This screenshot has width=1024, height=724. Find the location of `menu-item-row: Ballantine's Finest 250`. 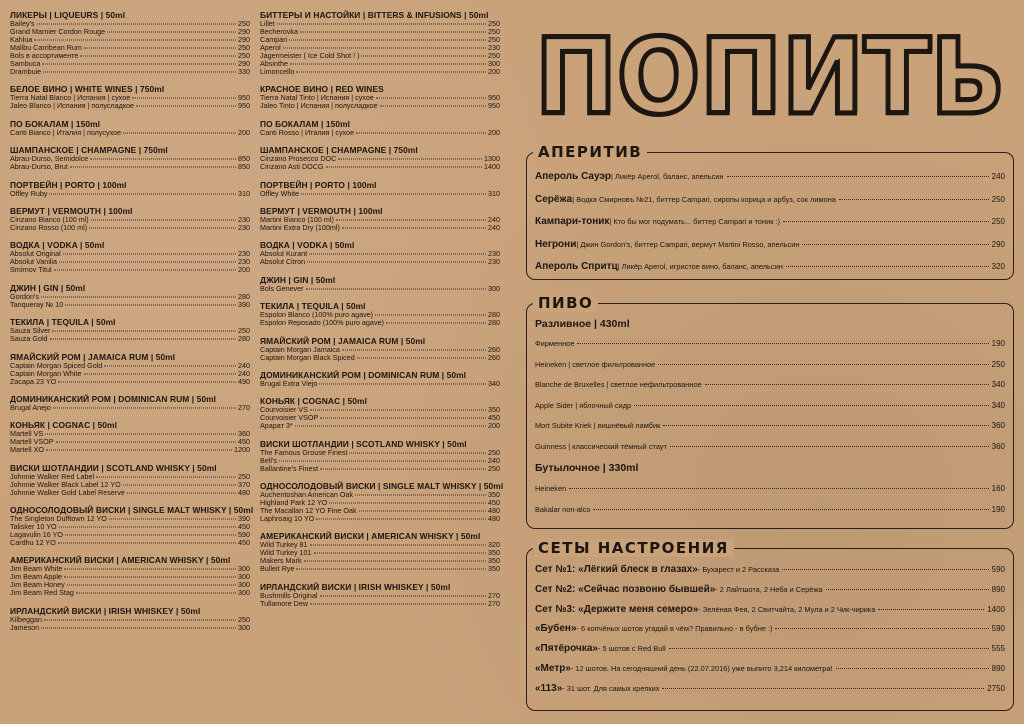

menu-item-row: Ballantine's Finest 250 is located at coordinates (380, 468).